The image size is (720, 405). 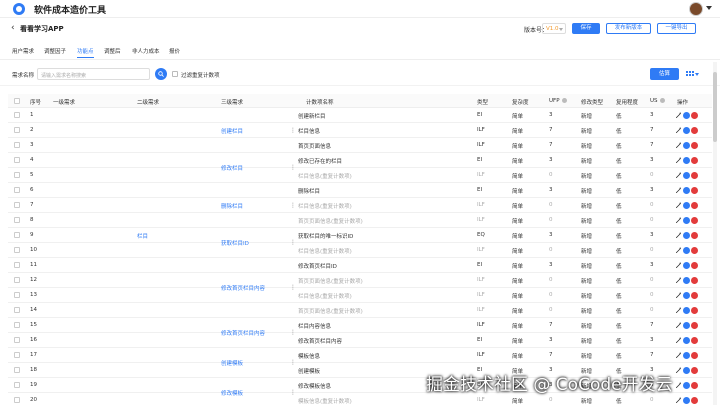 I want to click on level3-requirement: 获取栏目ID, so click(x=235, y=243).